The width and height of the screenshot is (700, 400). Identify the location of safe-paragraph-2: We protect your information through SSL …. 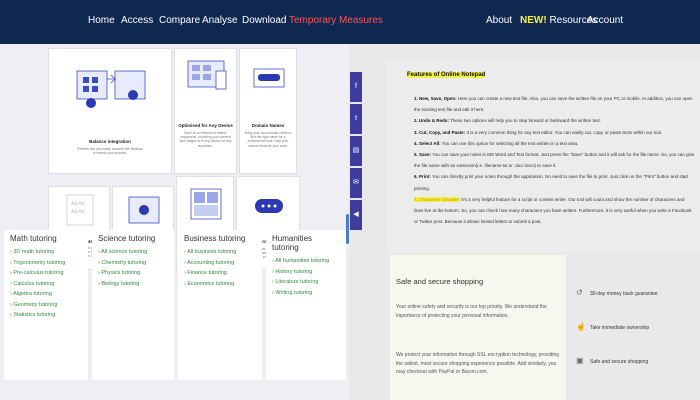
(478, 363).